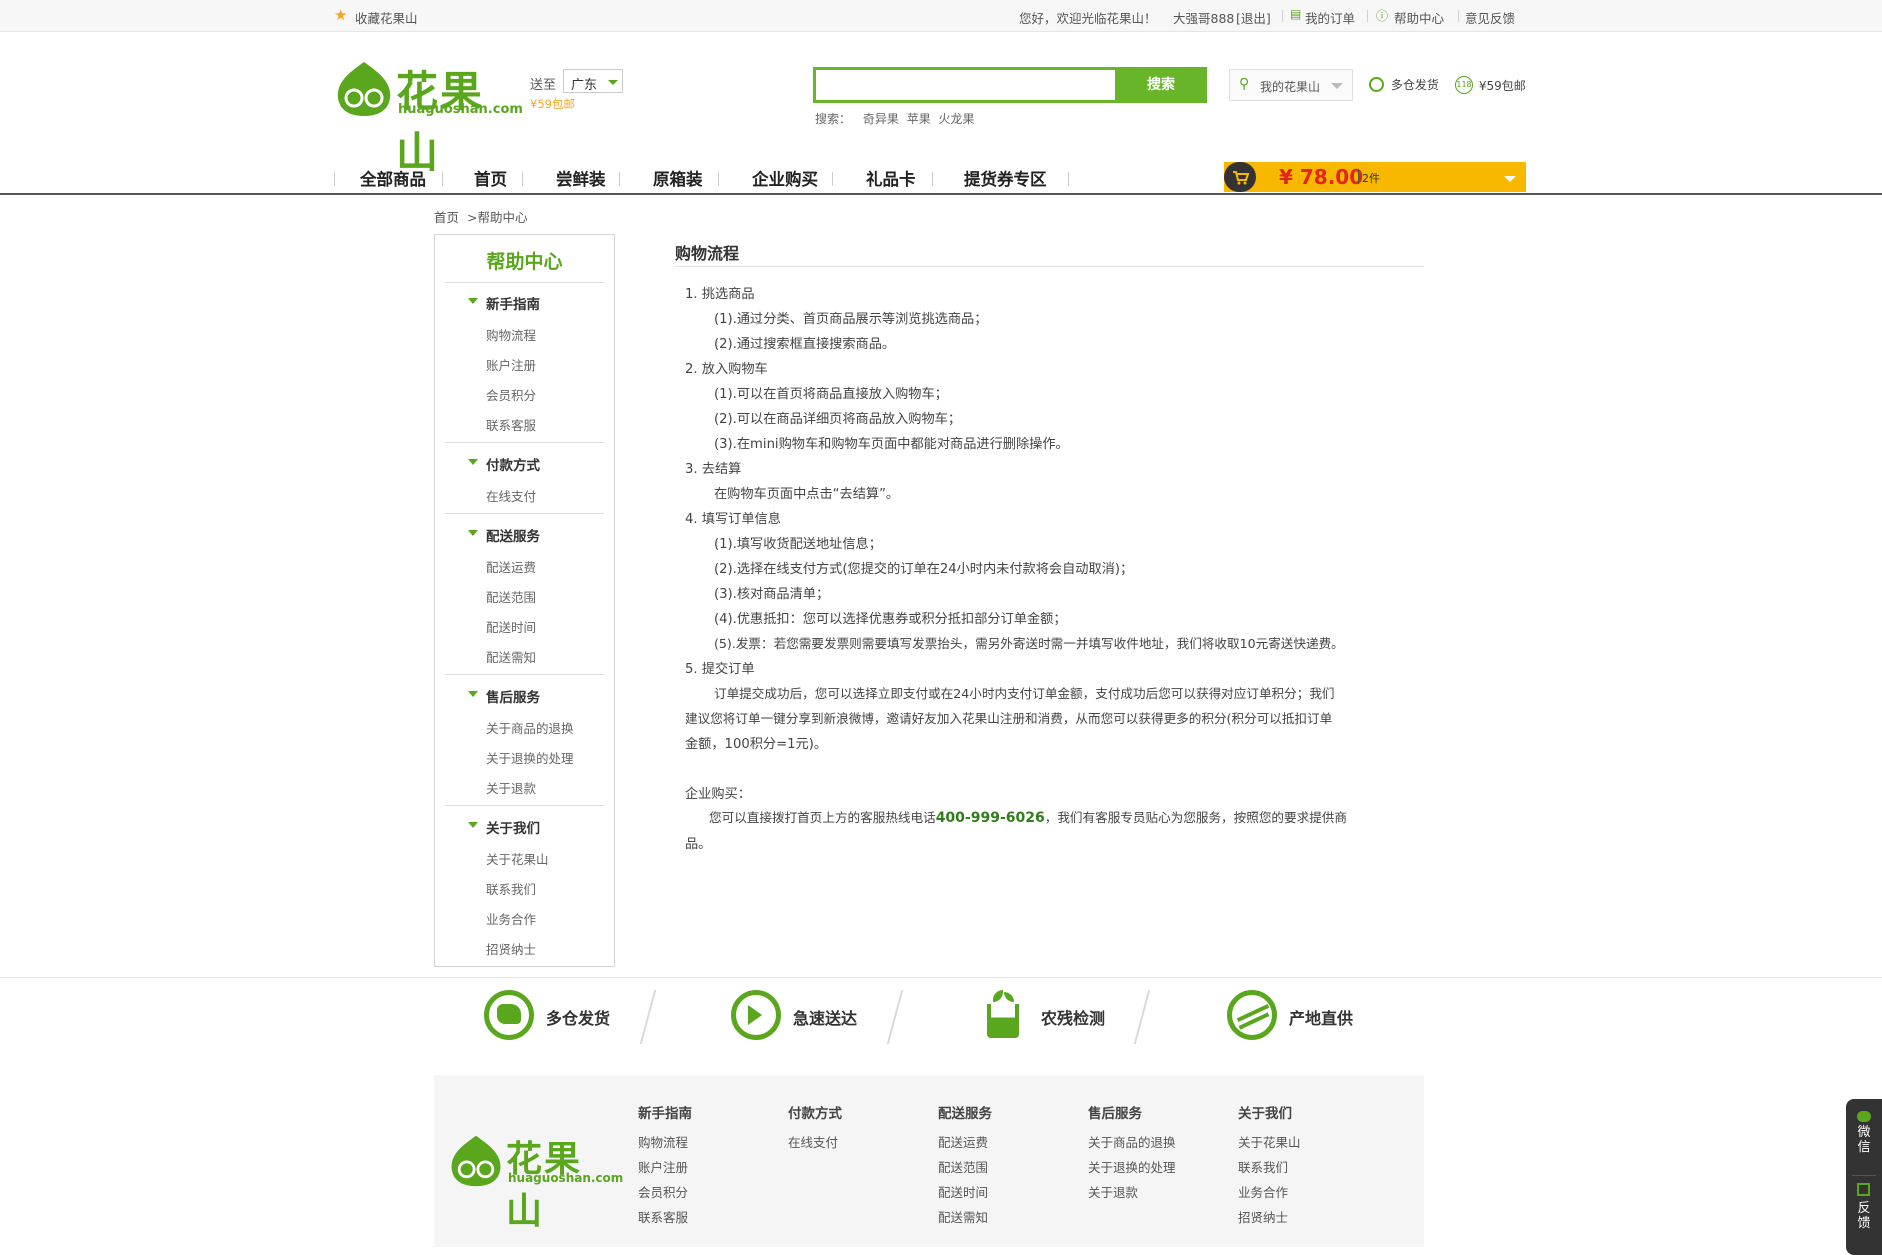  Describe the element at coordinates (1003, 1015) in the screenshot. I see `pesticide-test-icon` at that location.